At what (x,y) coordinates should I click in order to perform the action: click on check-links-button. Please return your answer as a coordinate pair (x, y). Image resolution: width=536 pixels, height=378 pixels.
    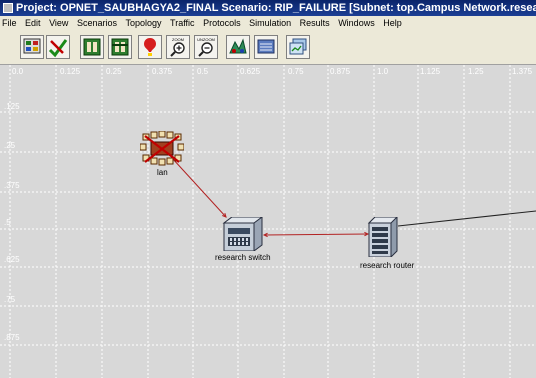
    Looking at the image, I should click on (58, 47).